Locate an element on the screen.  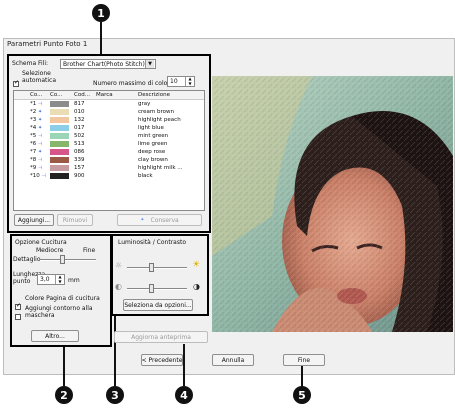
page-color-label: Colore Pagina di cucitura is located at coordinates (62, 298).